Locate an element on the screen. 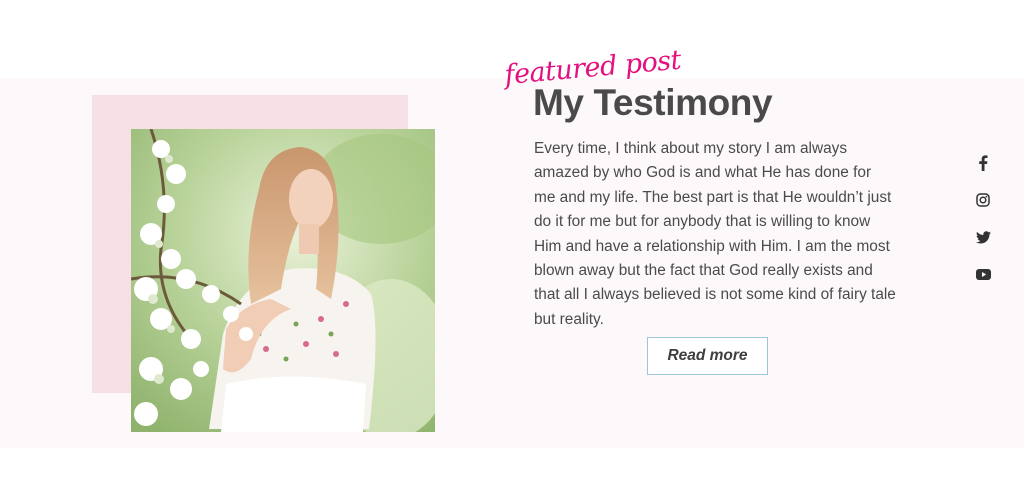 The image size is (1024, 489). youtube-icon is located at coordinates (983, 274).